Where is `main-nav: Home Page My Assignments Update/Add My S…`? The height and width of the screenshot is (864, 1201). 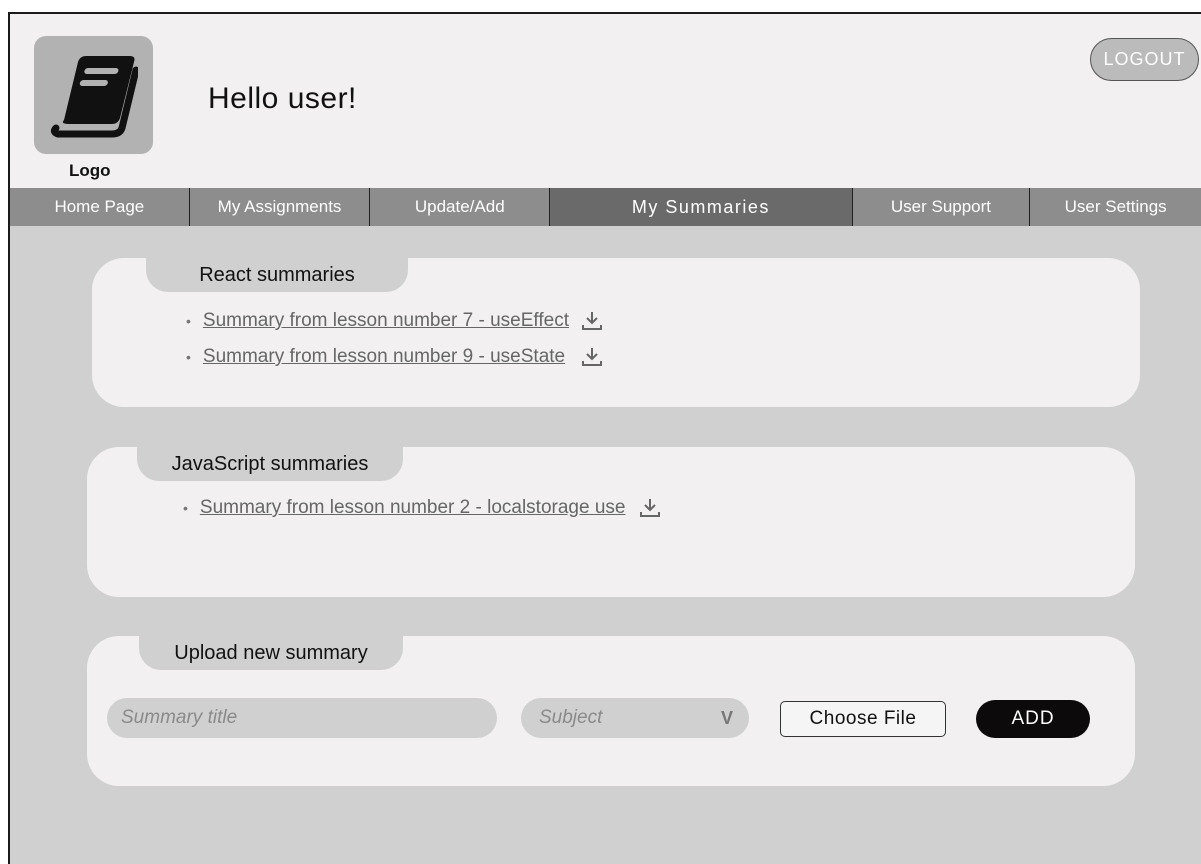
main-nav: Home Page My Assignments Update/Add My S… is located at coordinates (605, 207).